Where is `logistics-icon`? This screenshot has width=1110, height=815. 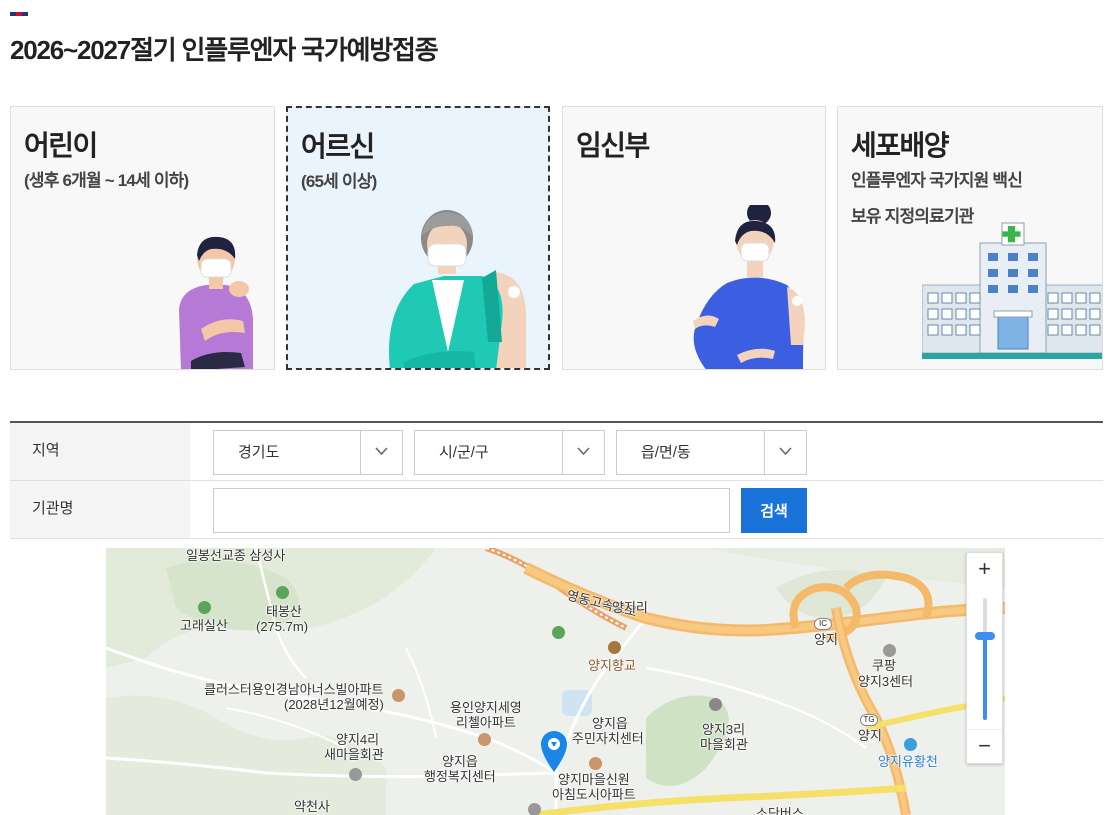
logistics-icon is located at coordinates (889, 650).